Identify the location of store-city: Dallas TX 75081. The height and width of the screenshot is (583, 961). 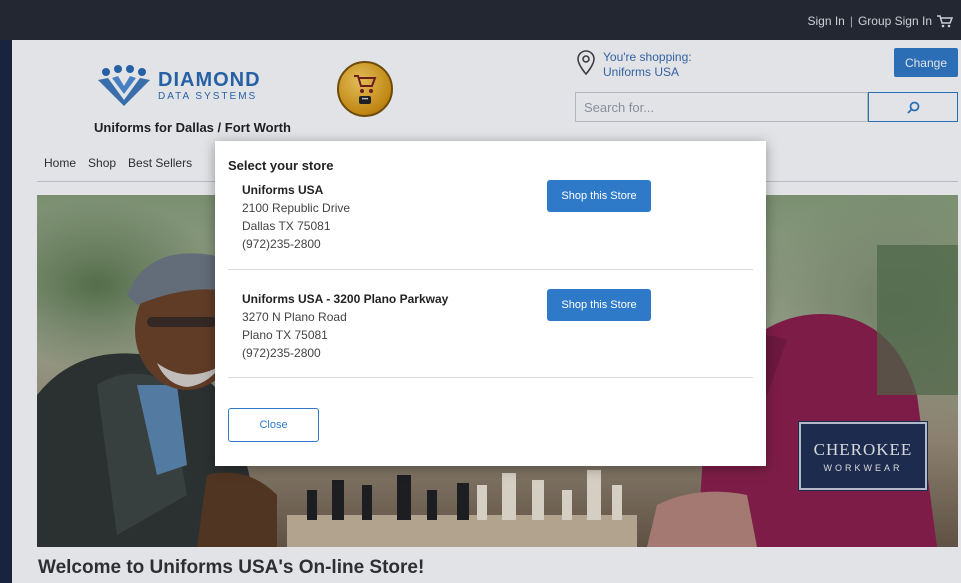
(286, 226).